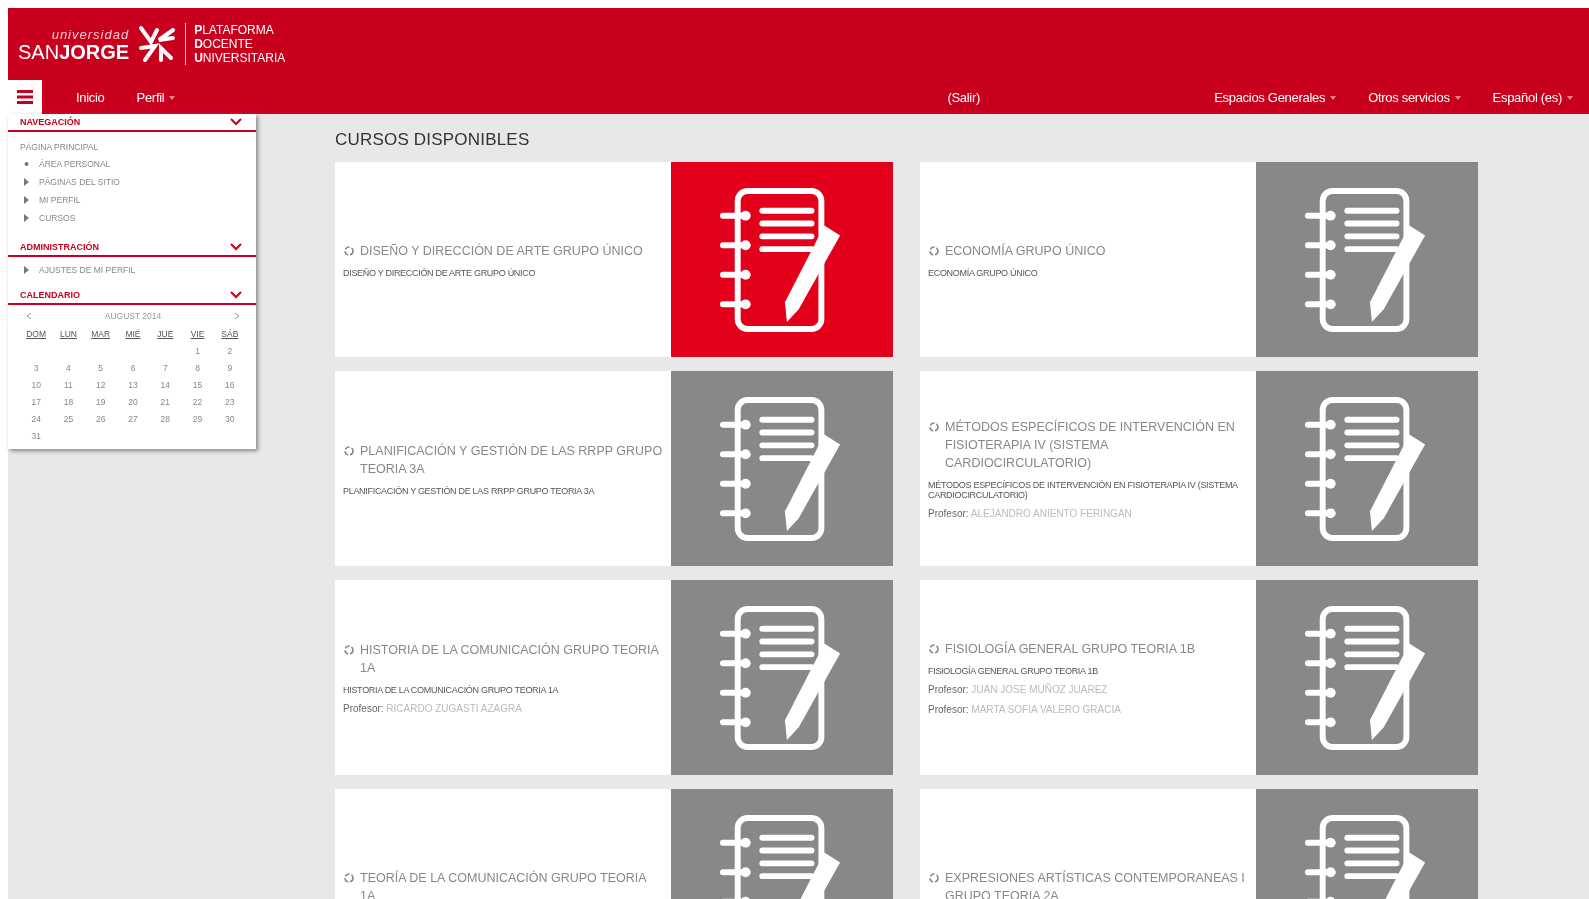 Image resolution: width=1589 pixels, height=899 pixels. What do you see at coordinates (68, 334) in the screenshot?
I see `weekday-label: LUN` at bounding box center [68, 334].